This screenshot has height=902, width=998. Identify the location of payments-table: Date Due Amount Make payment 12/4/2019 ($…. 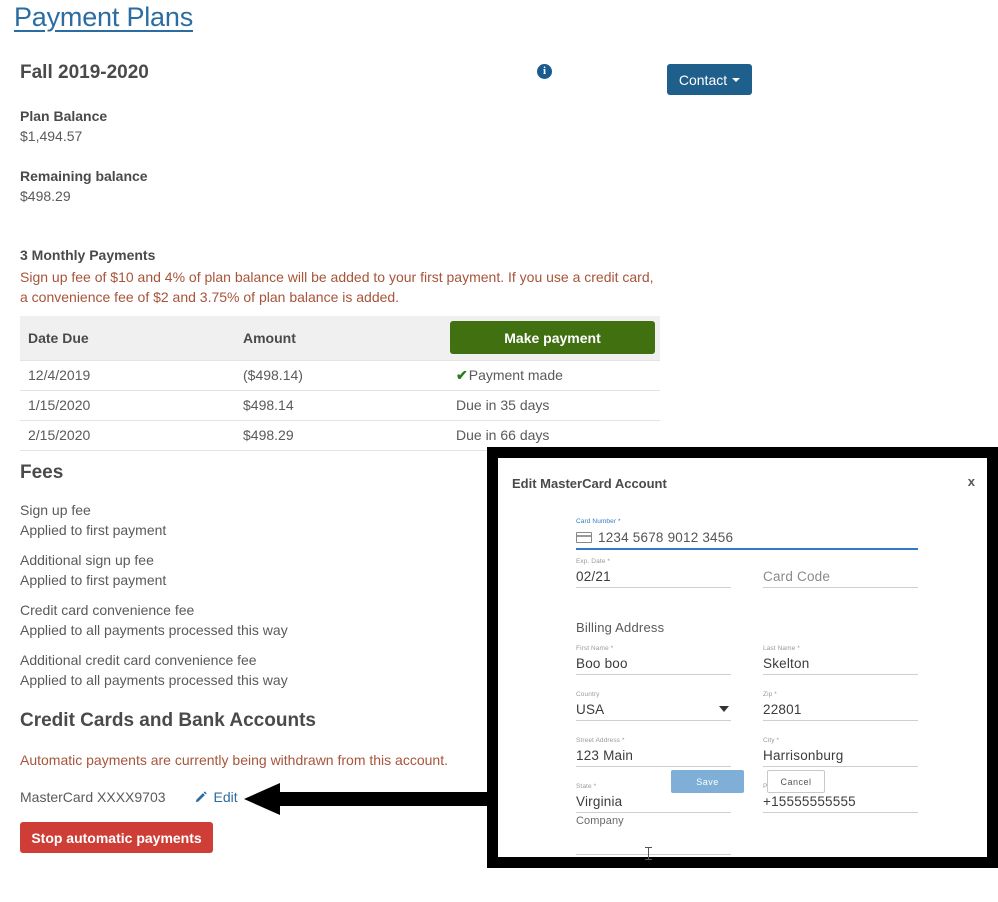
(340, 383).